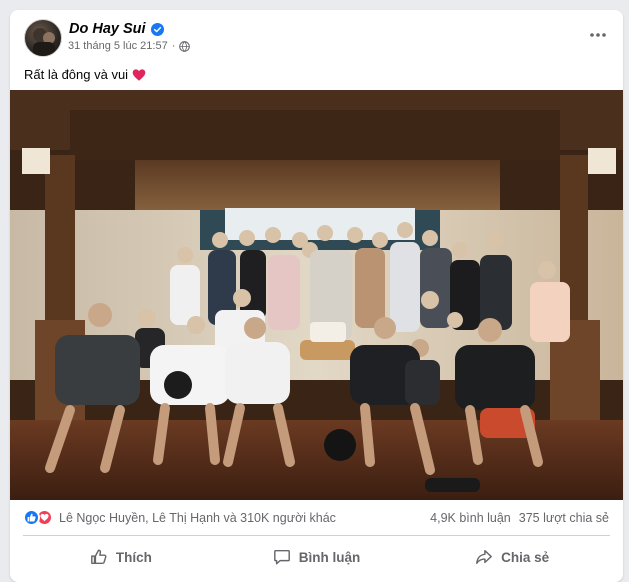 The image size is (629, 582). What do you see at coordinates (118, 46) in the screenshot?
I see `post-timestamp: 31 tháng 5 lúc 21:57` at bounding box center [118, 46].